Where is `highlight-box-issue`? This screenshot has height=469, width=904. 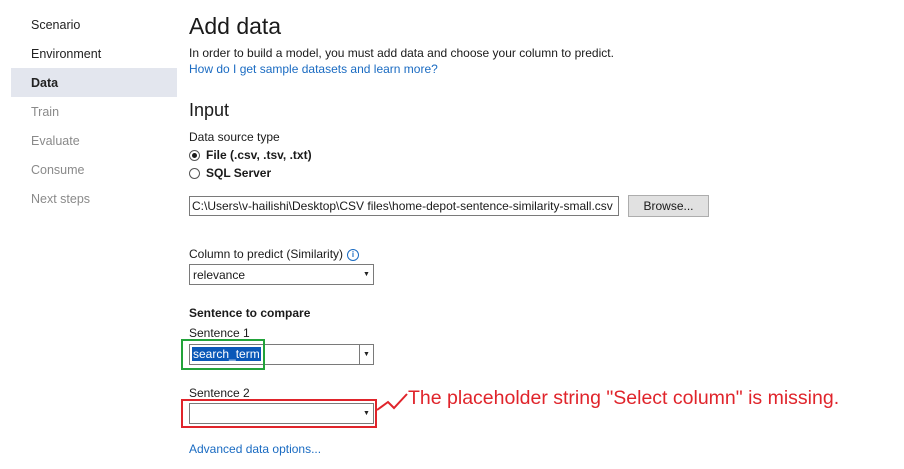
highlight-box-issue is located at coordinates (279, 413).